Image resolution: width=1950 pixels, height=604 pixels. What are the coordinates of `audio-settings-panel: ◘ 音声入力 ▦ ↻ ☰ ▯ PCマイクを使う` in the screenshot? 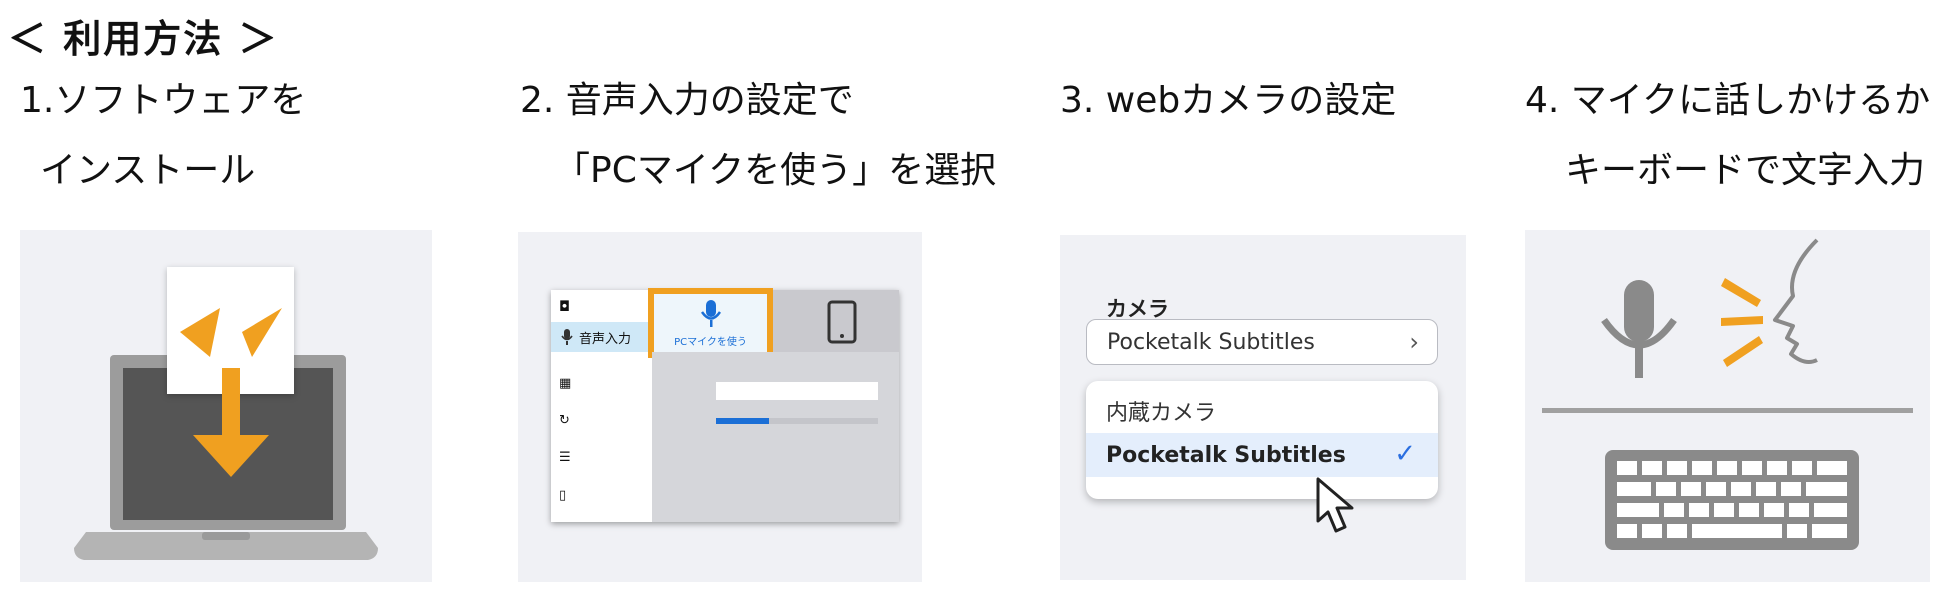 It's located at (720, 407).